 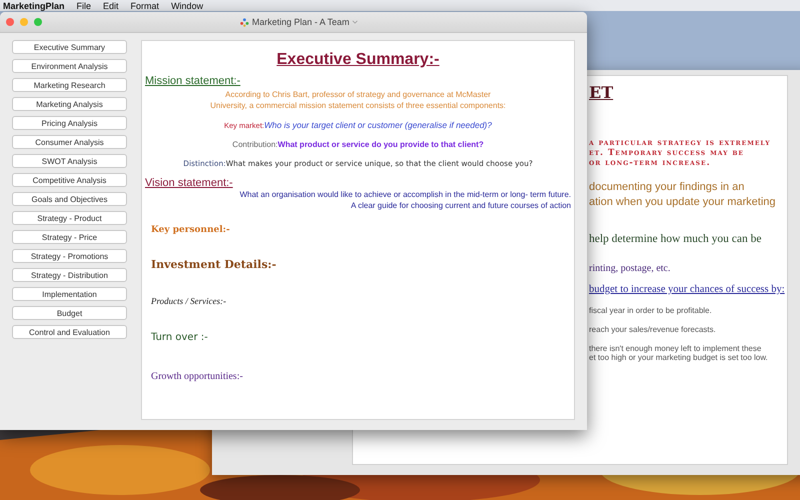 I want to click on paragraph: a particular strategy is extremely, so click(x=680, y=143).